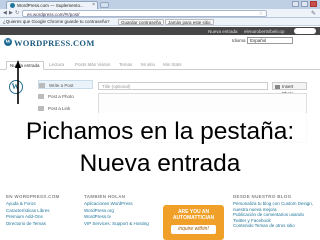 The image size is (320, 240). Describe the element at coordinates (295, 4) in the screenshot. I see `minimize-button` at that location.